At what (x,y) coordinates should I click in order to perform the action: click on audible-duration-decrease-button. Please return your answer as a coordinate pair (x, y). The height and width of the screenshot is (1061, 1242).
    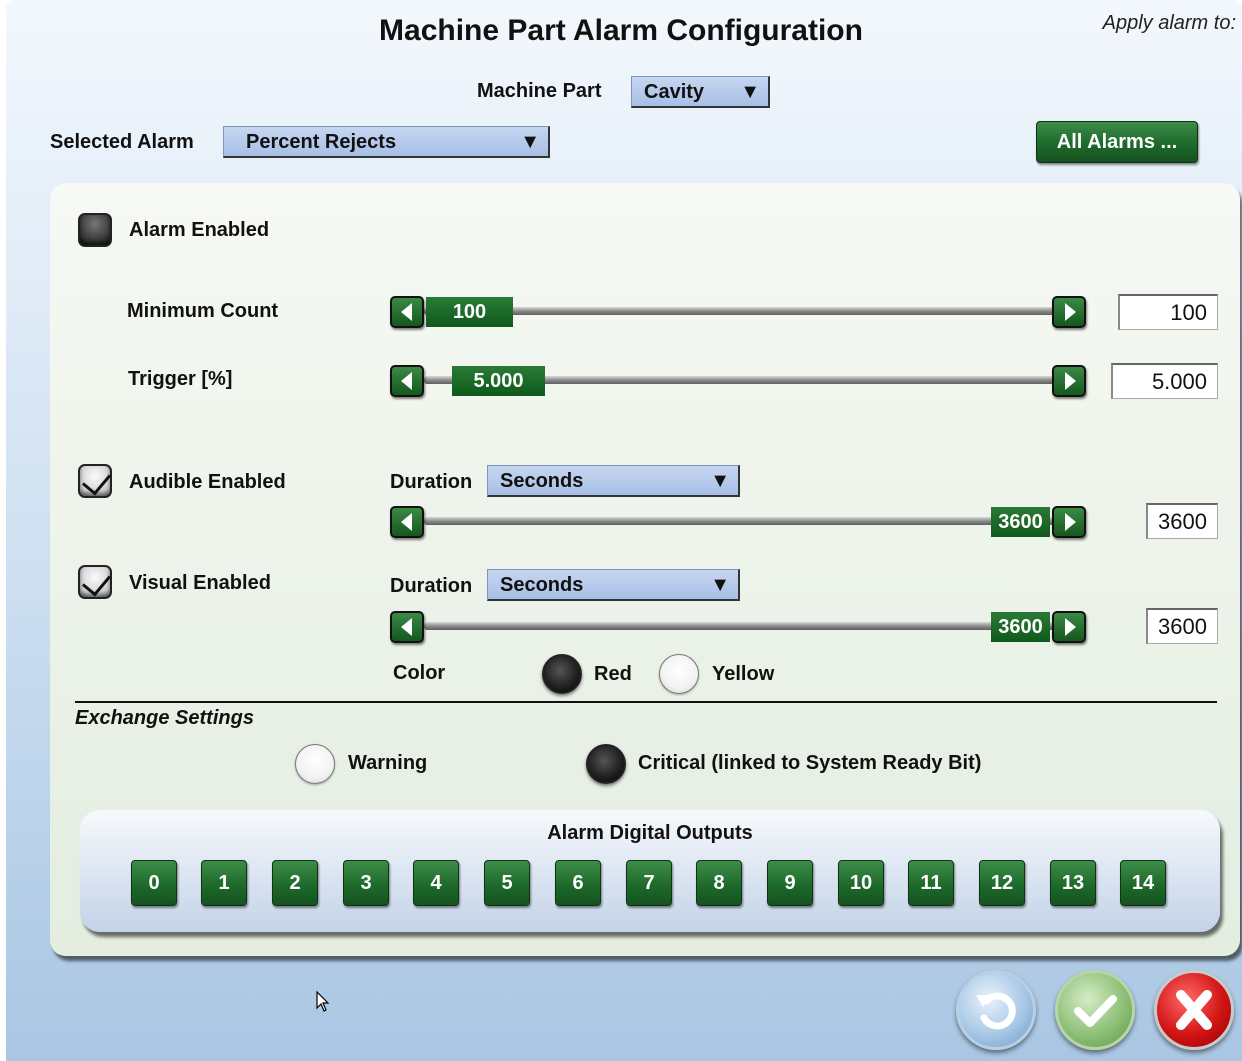
    Looking at the image, I should click on (407, 522).